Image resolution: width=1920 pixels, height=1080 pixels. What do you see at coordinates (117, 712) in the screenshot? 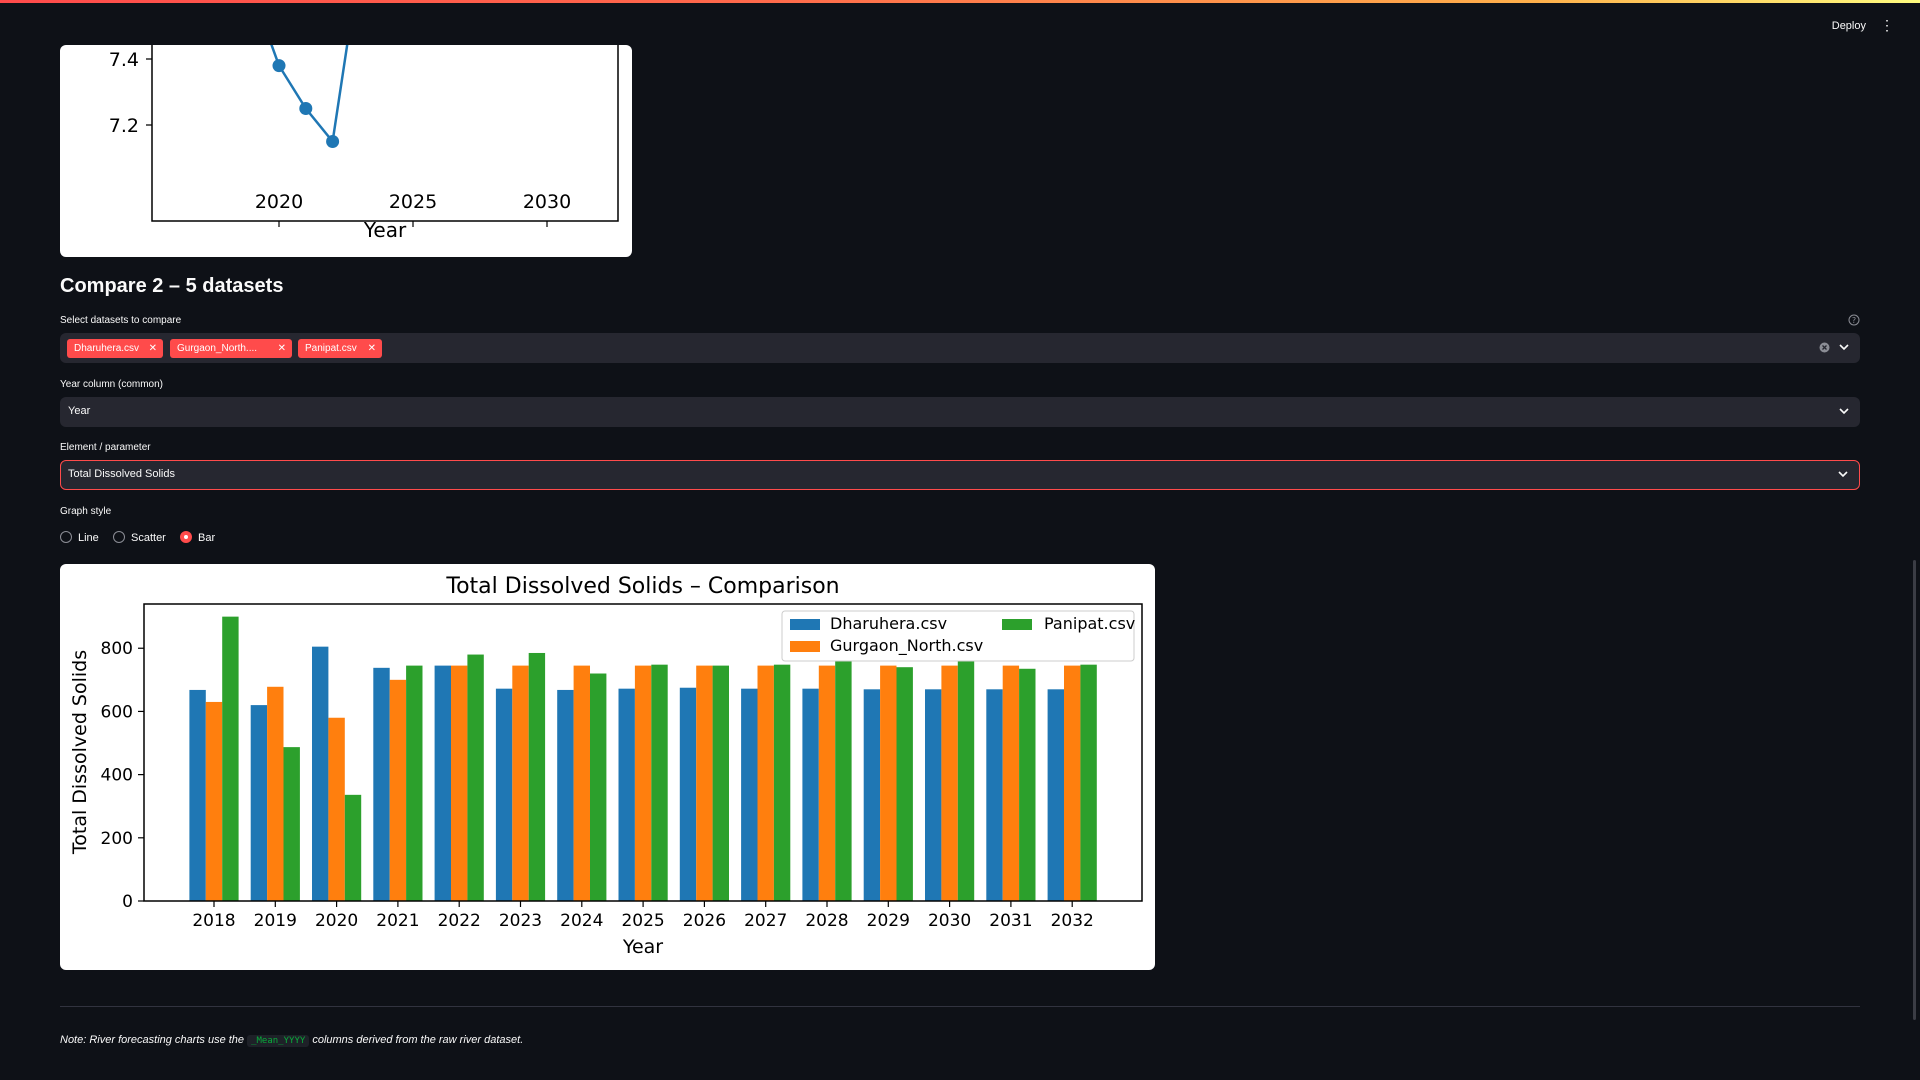
I see `y-tick-label: 600` at bounding box center [117, 712].